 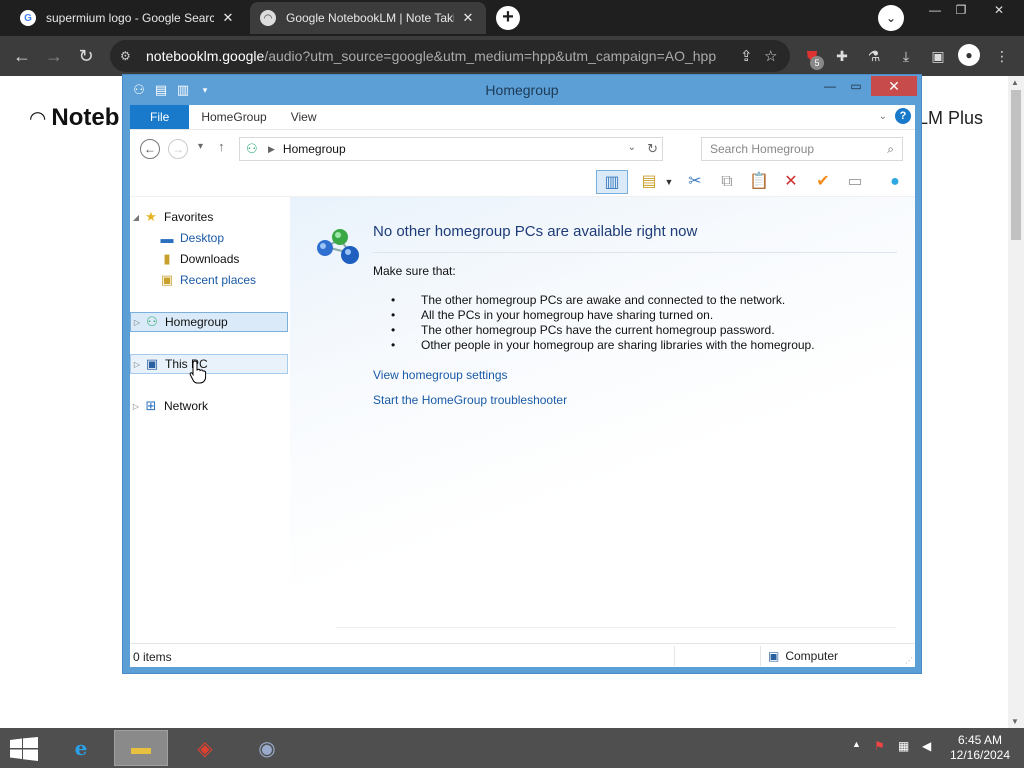 I want to click on homegroup-large-icon, so click(x=338, y=246).